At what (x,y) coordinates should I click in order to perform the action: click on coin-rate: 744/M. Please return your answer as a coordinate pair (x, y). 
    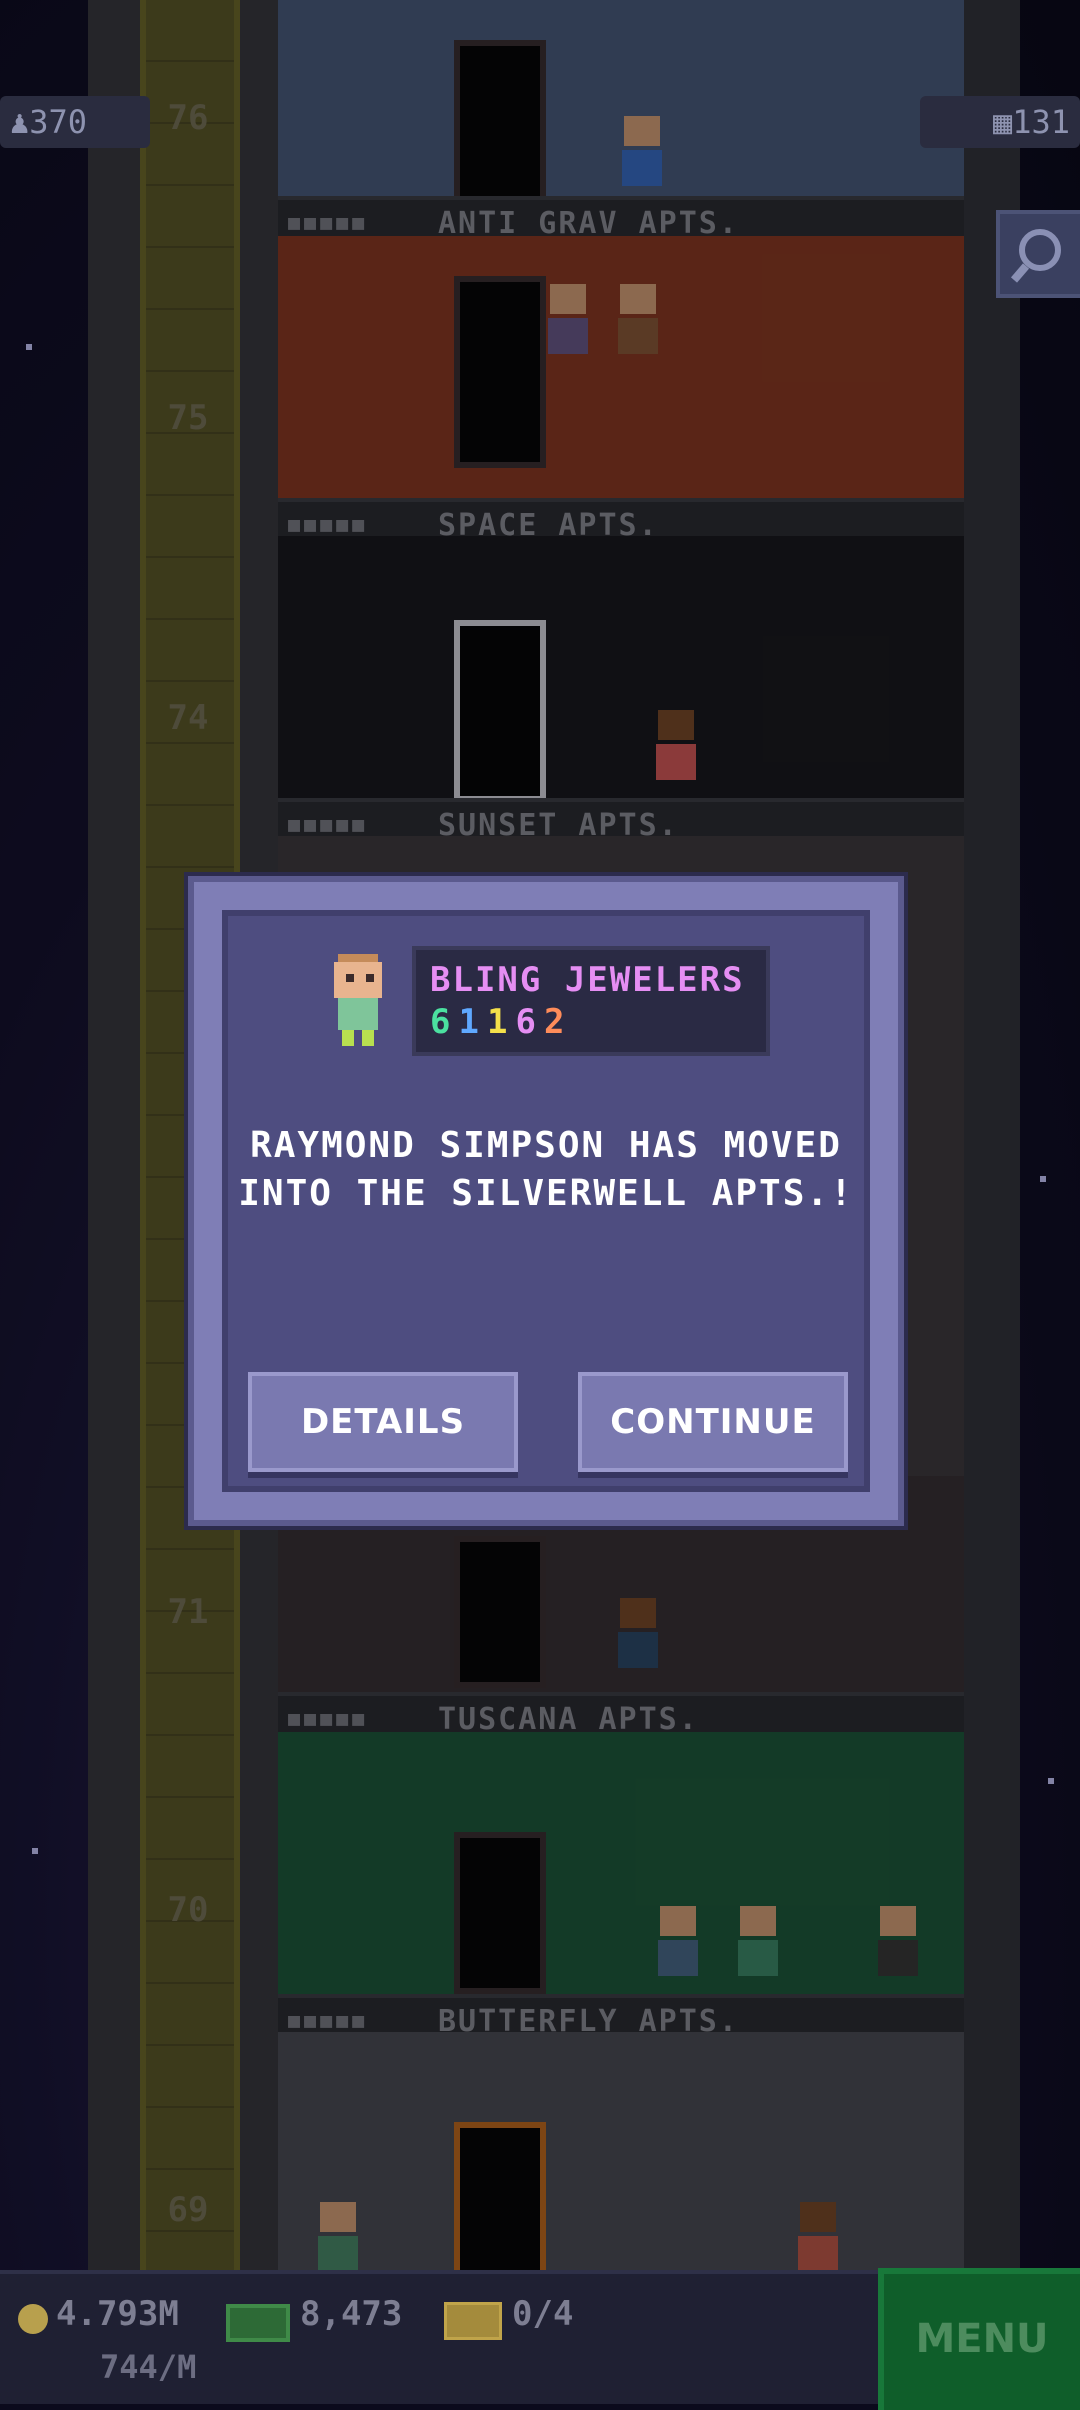
    Looking at the image, I should click on (148, 2367).